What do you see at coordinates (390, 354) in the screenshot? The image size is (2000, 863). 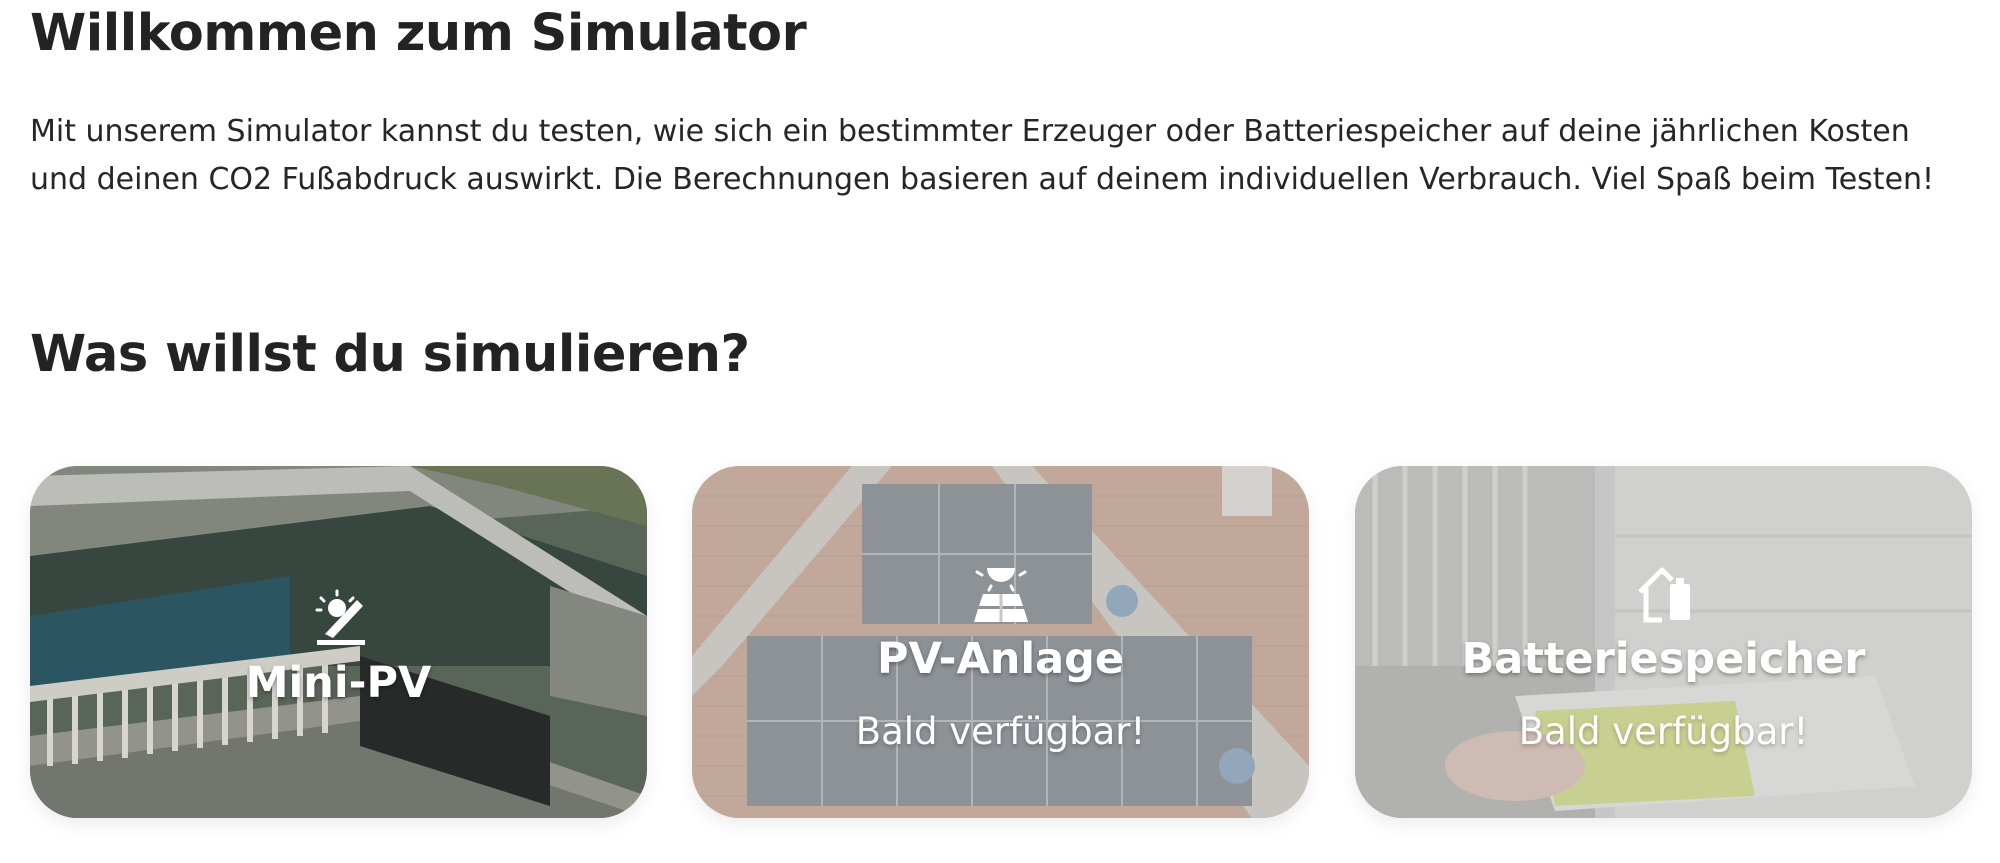 I see `section-title: Was willst du simulieren?` at bounding box center [390, 354].